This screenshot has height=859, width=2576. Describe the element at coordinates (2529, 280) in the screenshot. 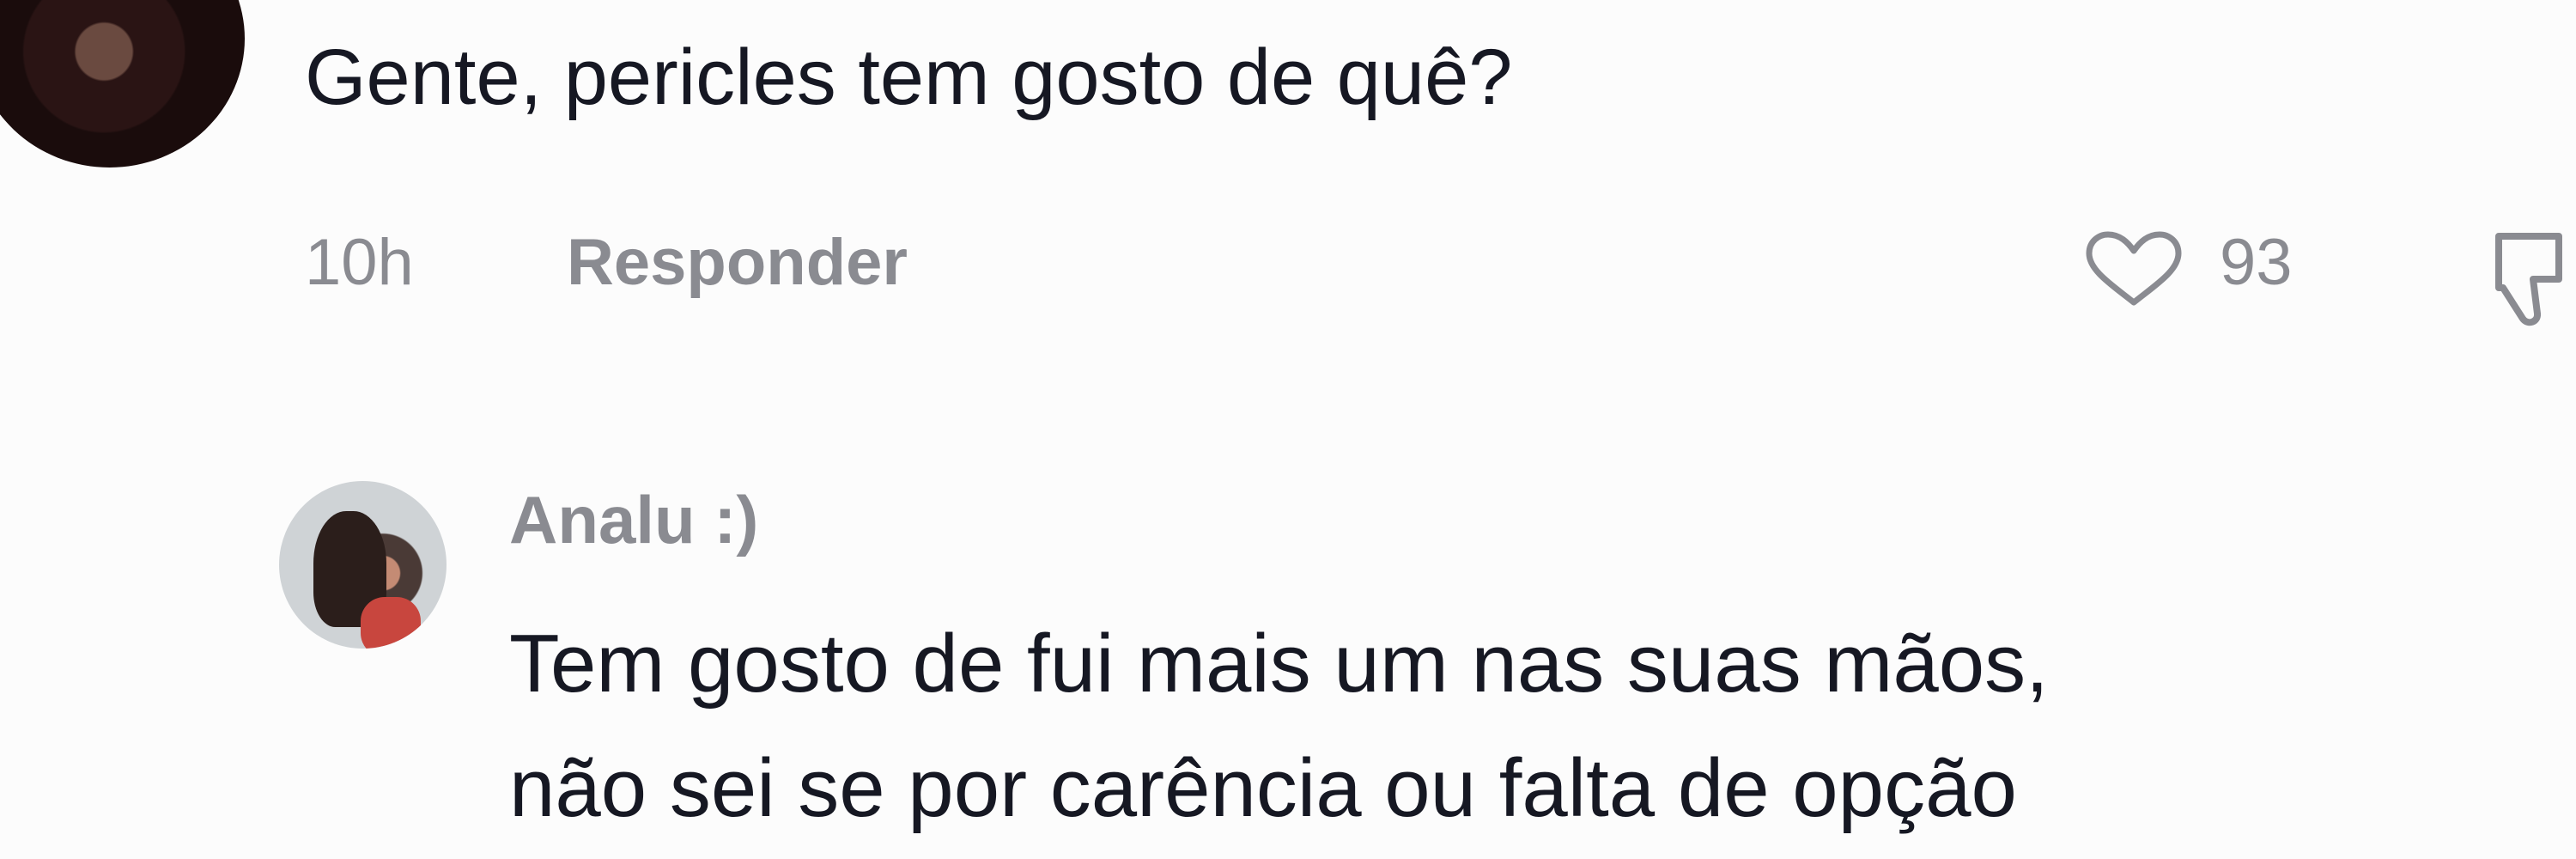

I see `thumbs-down-icon` at that location.